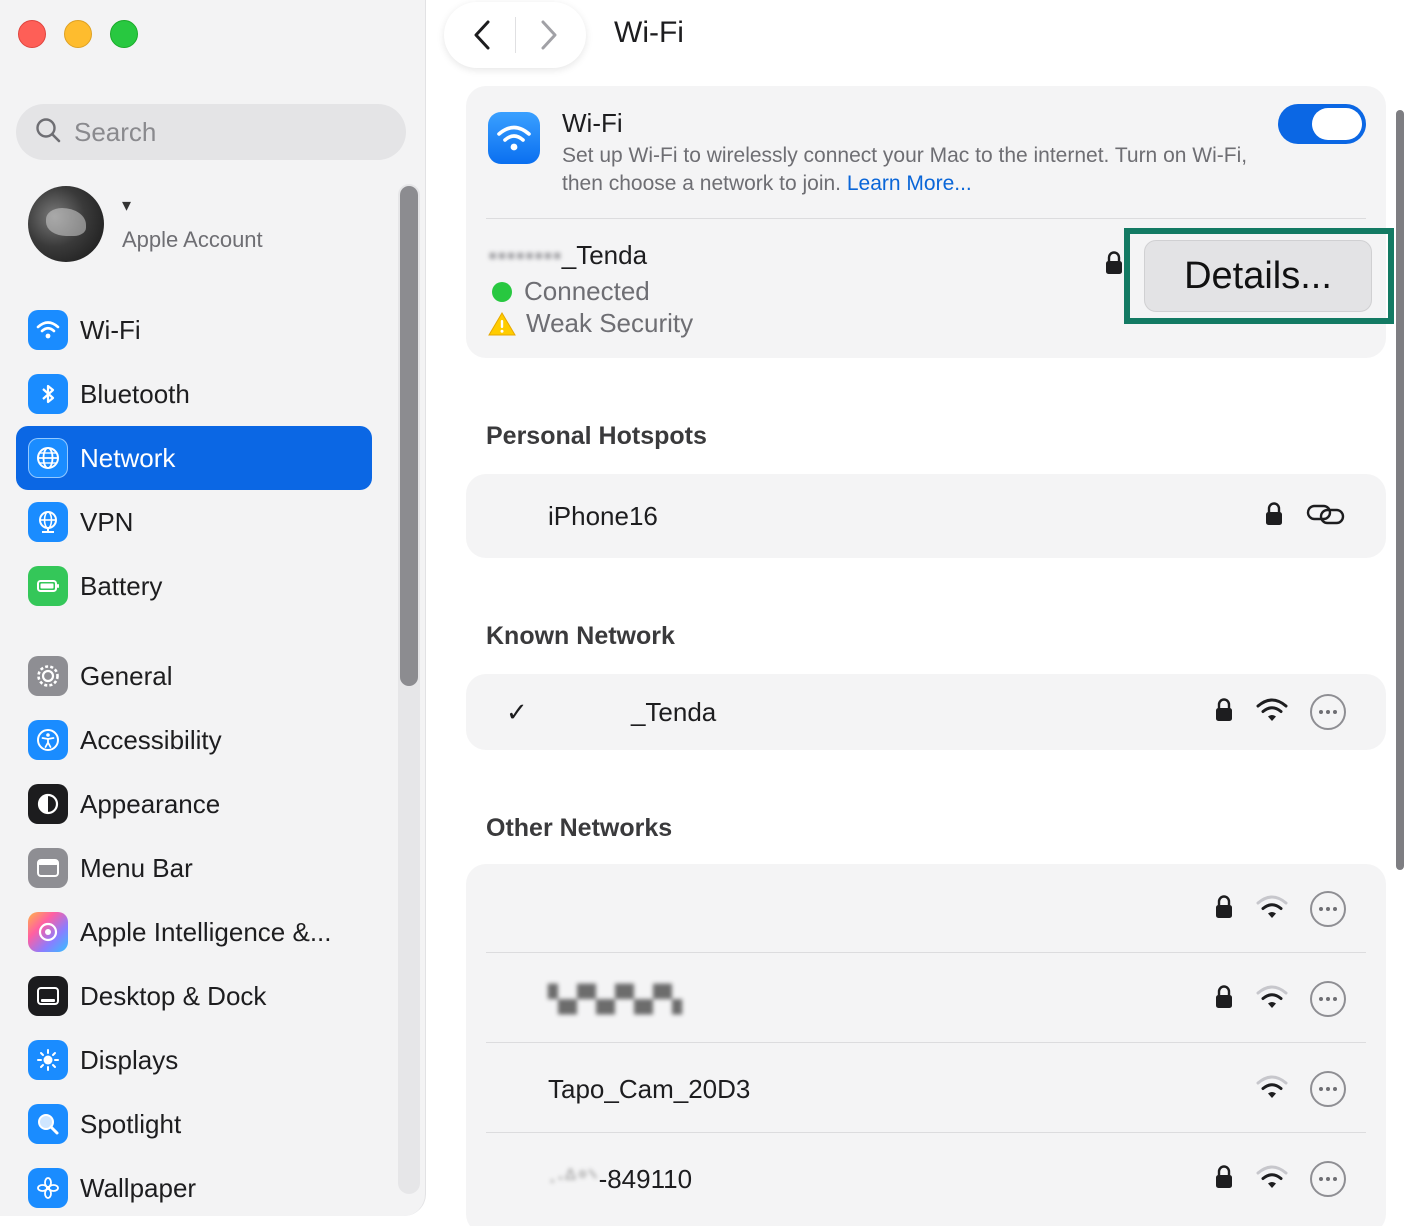 The height and width of the screenshot is (1226, 1404). What do you see at coordinates (136, 867) in the screenshot?
I see `sidebar-item-label: Menu Bar` at bounding box center [136, 867].